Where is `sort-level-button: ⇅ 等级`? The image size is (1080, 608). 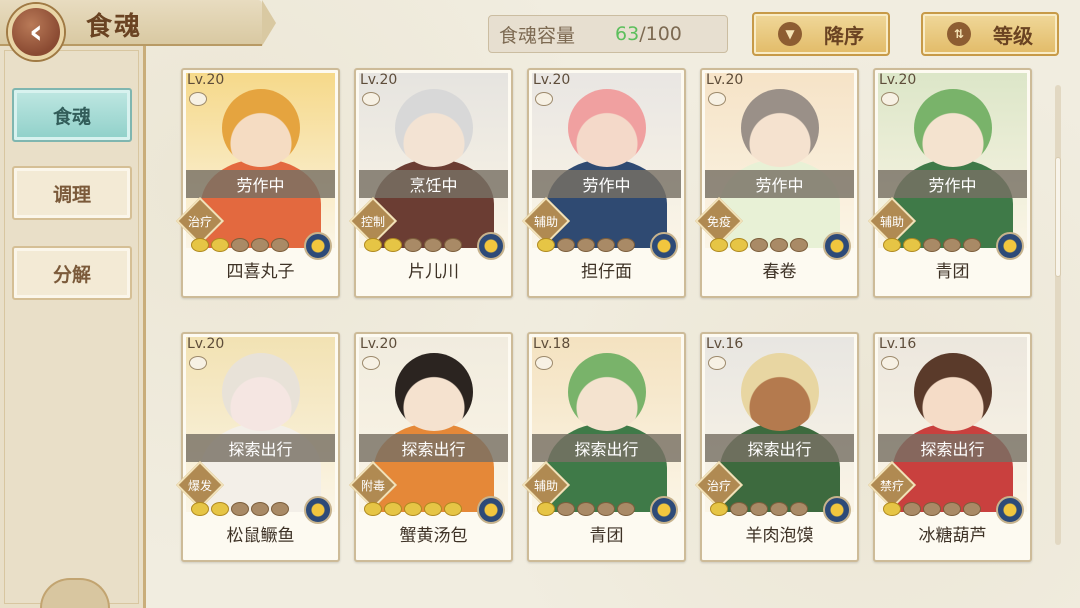 sort-level-button: ⇅ 等级 is located at coordinates (990, 34).